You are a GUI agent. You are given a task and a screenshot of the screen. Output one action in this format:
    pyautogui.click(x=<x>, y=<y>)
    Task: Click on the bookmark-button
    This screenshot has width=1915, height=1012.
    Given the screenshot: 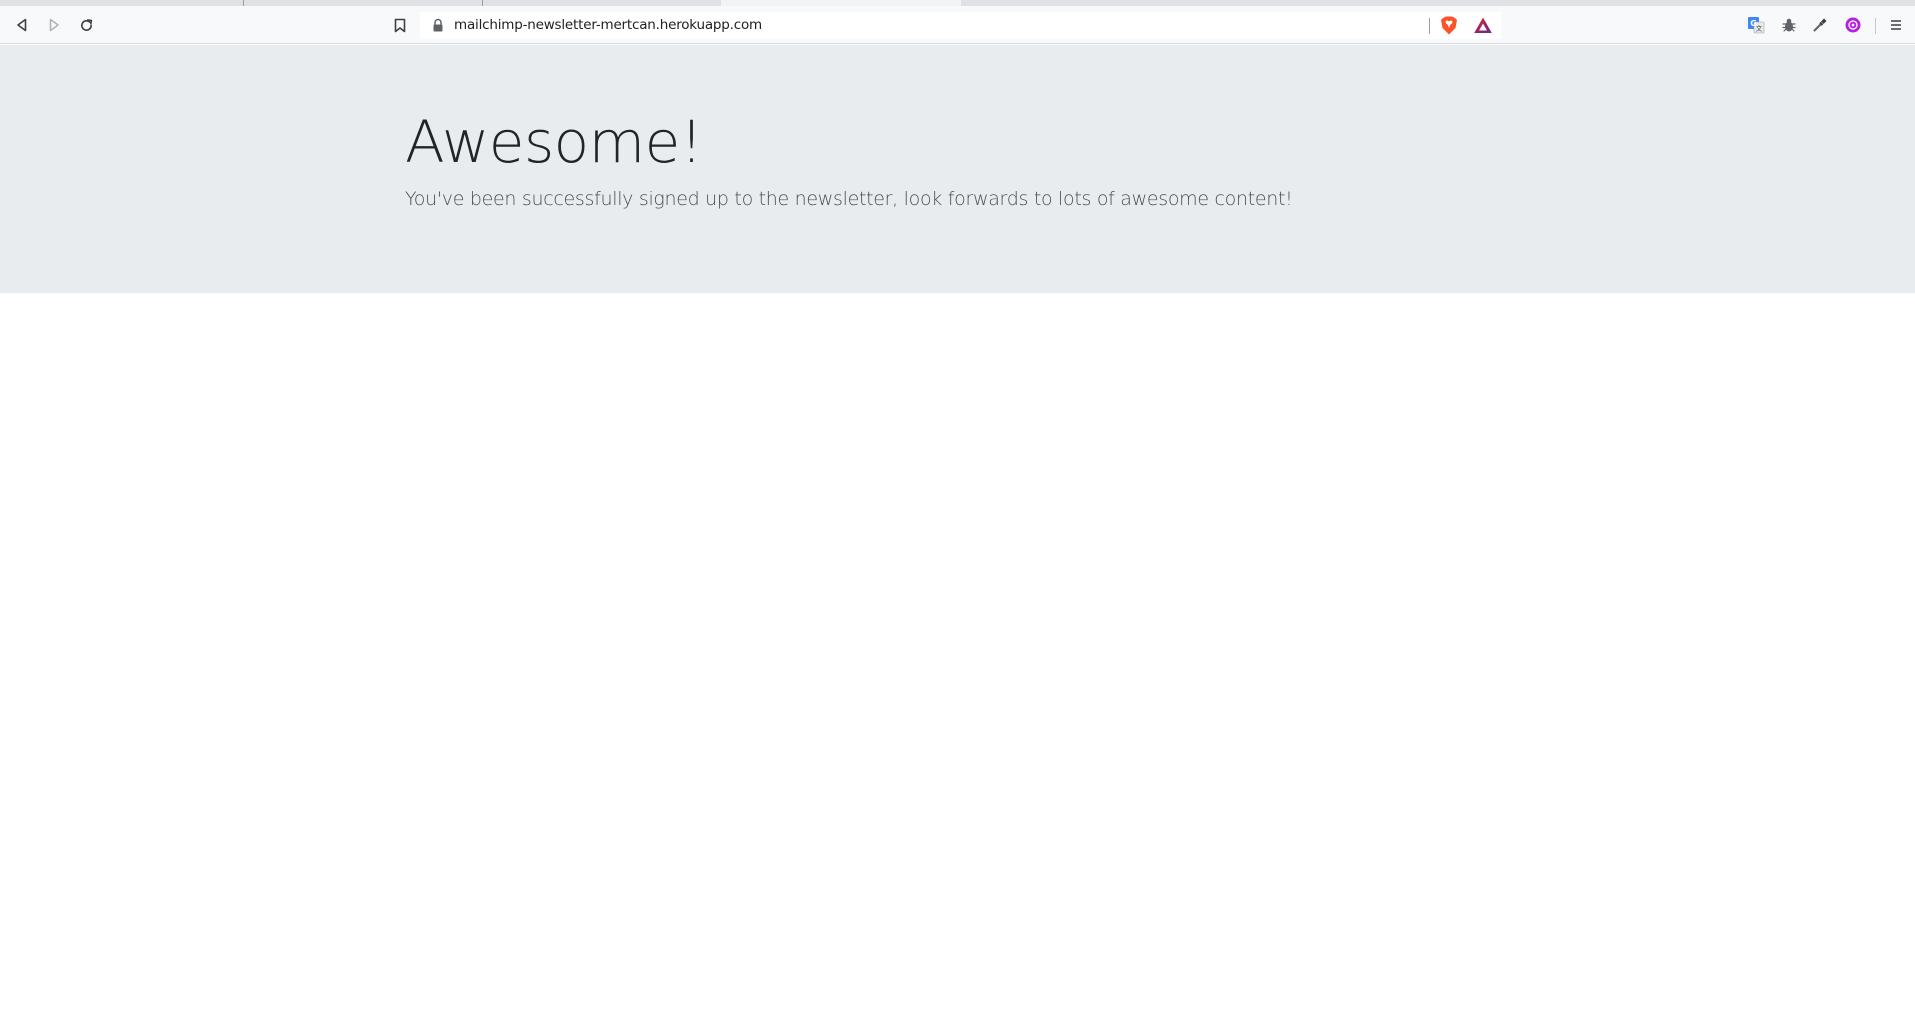 What is the action you would take?
    pyautogui.click(x=400, y=25)
    